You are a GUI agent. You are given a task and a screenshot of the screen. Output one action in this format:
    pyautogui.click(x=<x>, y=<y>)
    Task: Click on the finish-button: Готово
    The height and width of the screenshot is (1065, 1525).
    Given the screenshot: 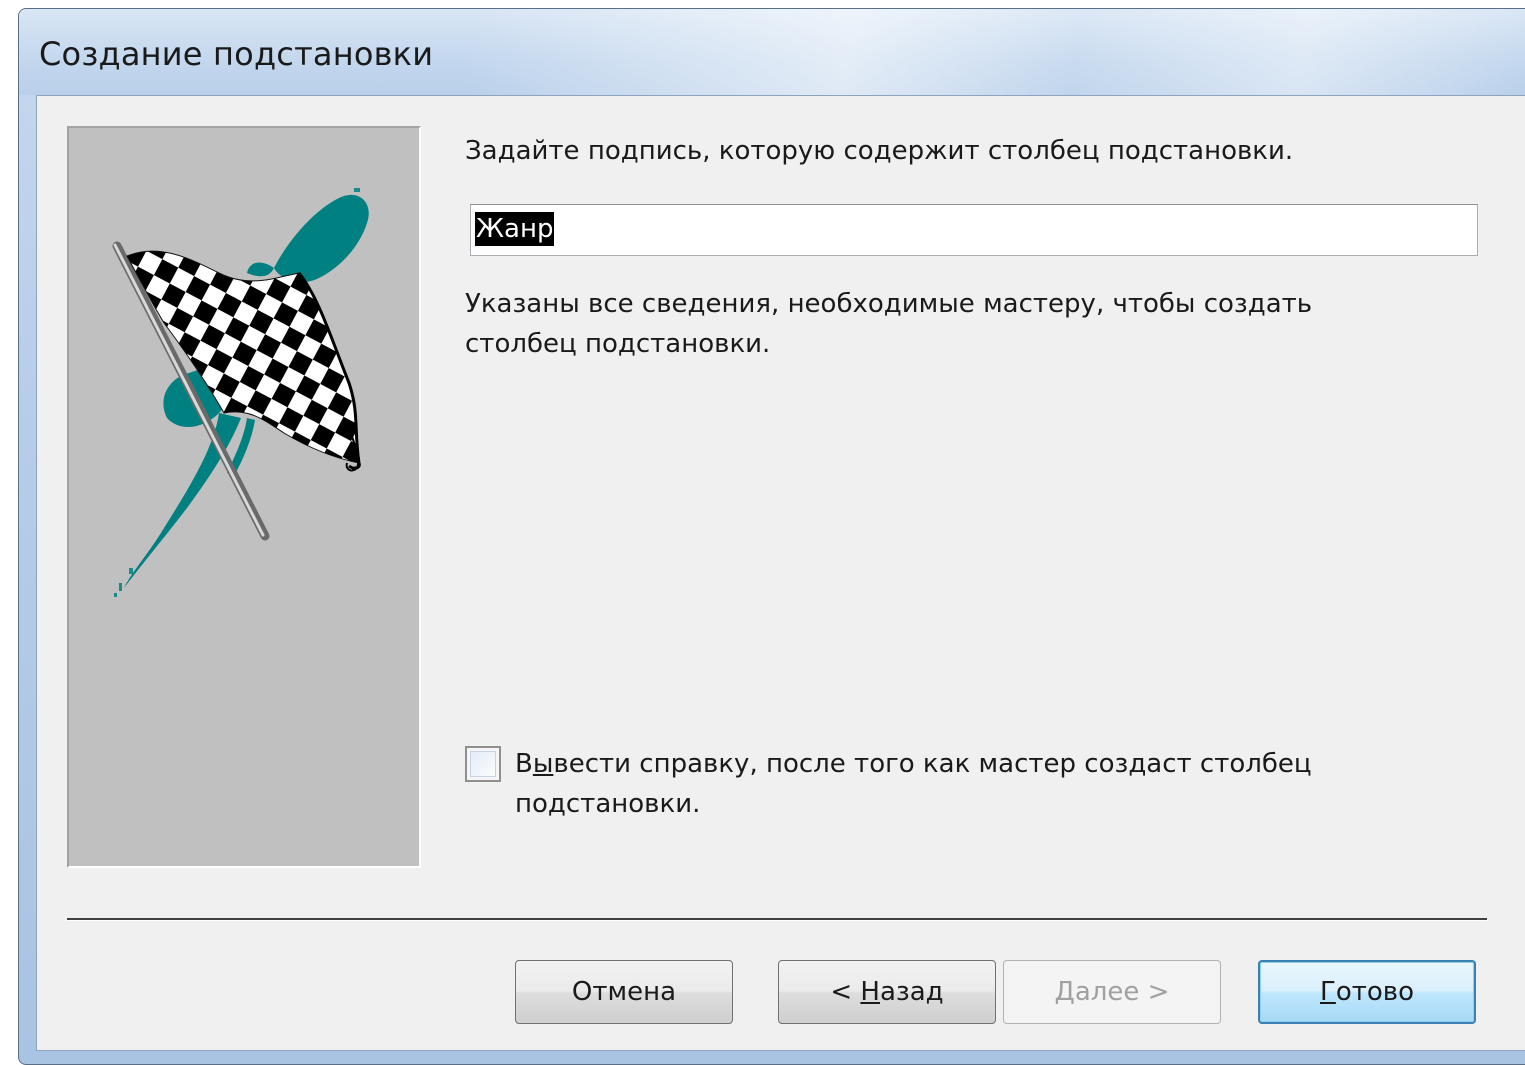 What is the action you would take?
    pyautogui.click(x=1367, y=992)
    